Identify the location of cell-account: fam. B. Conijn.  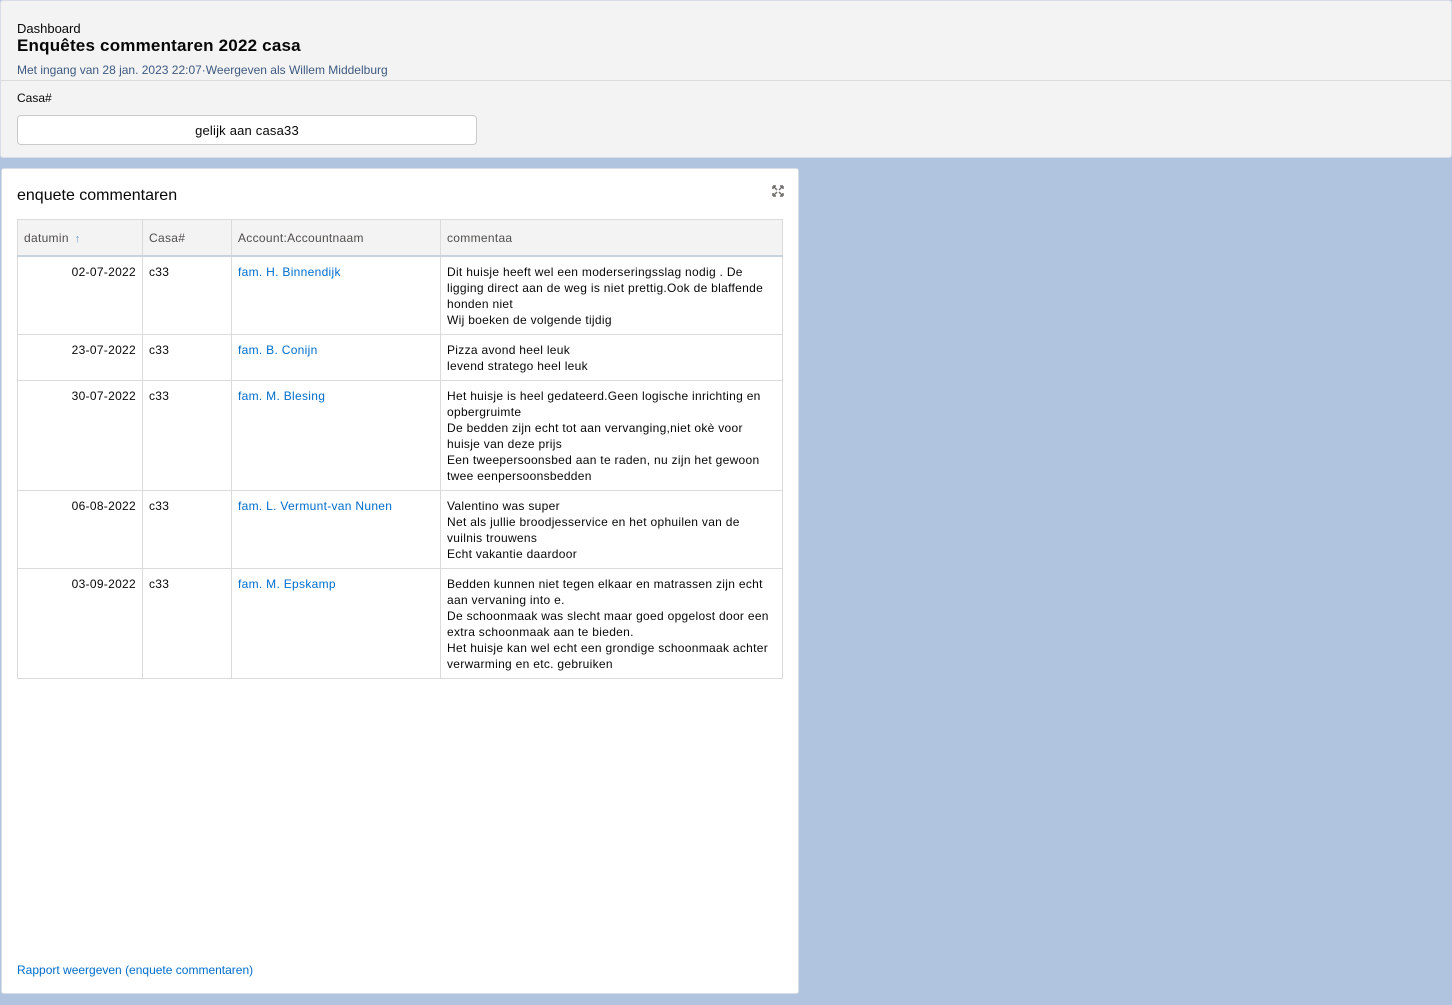
(336, 357).